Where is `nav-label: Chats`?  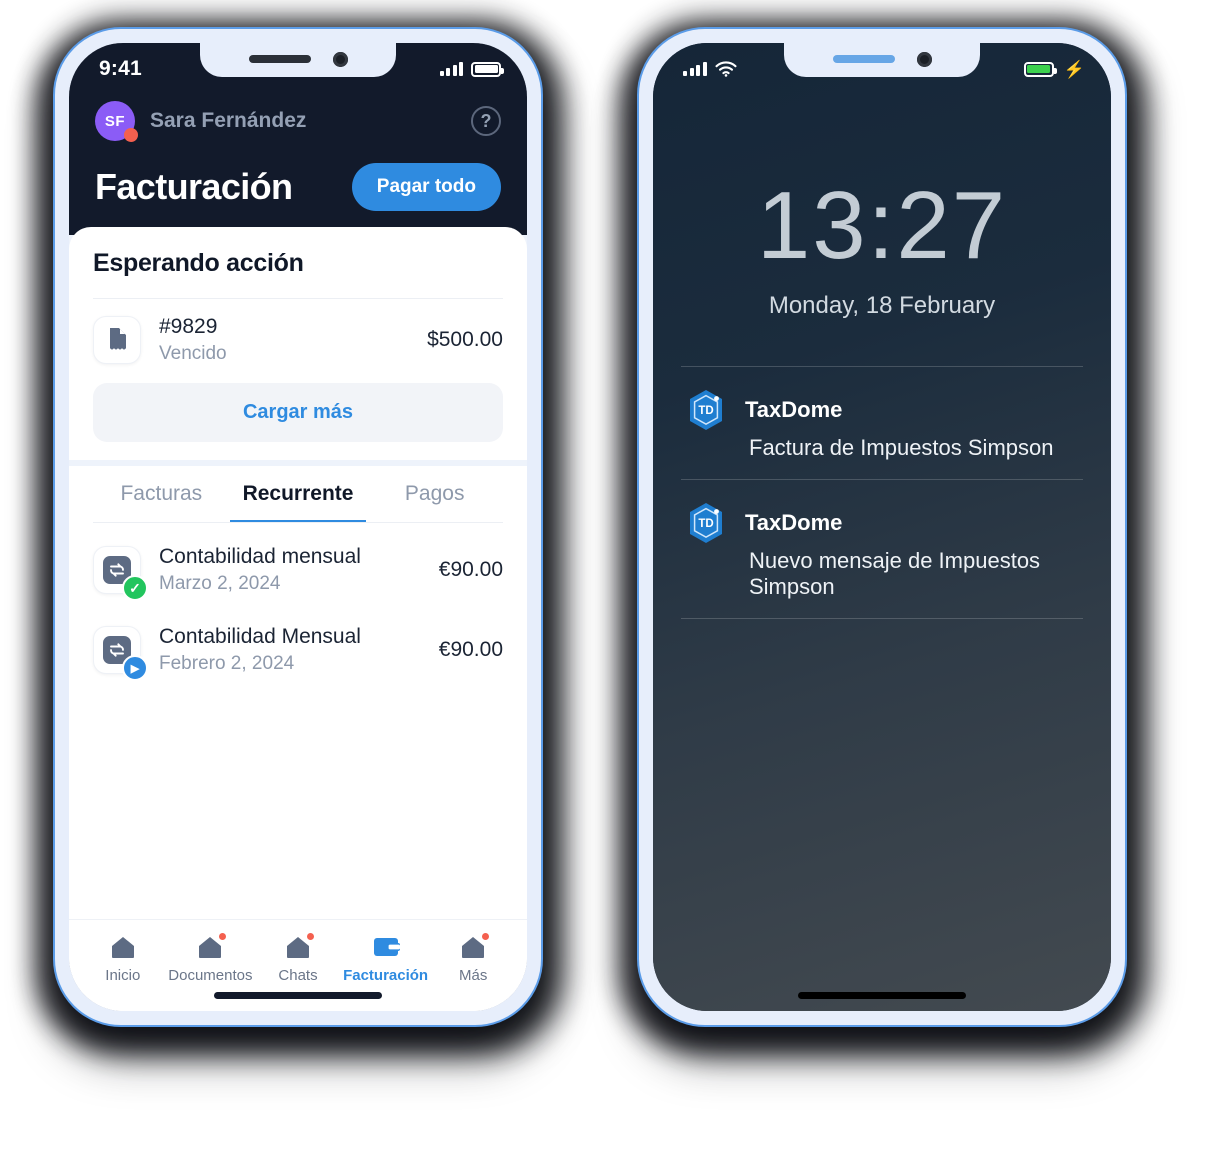 nav-label: Chats is located at coordinates (298, 975).